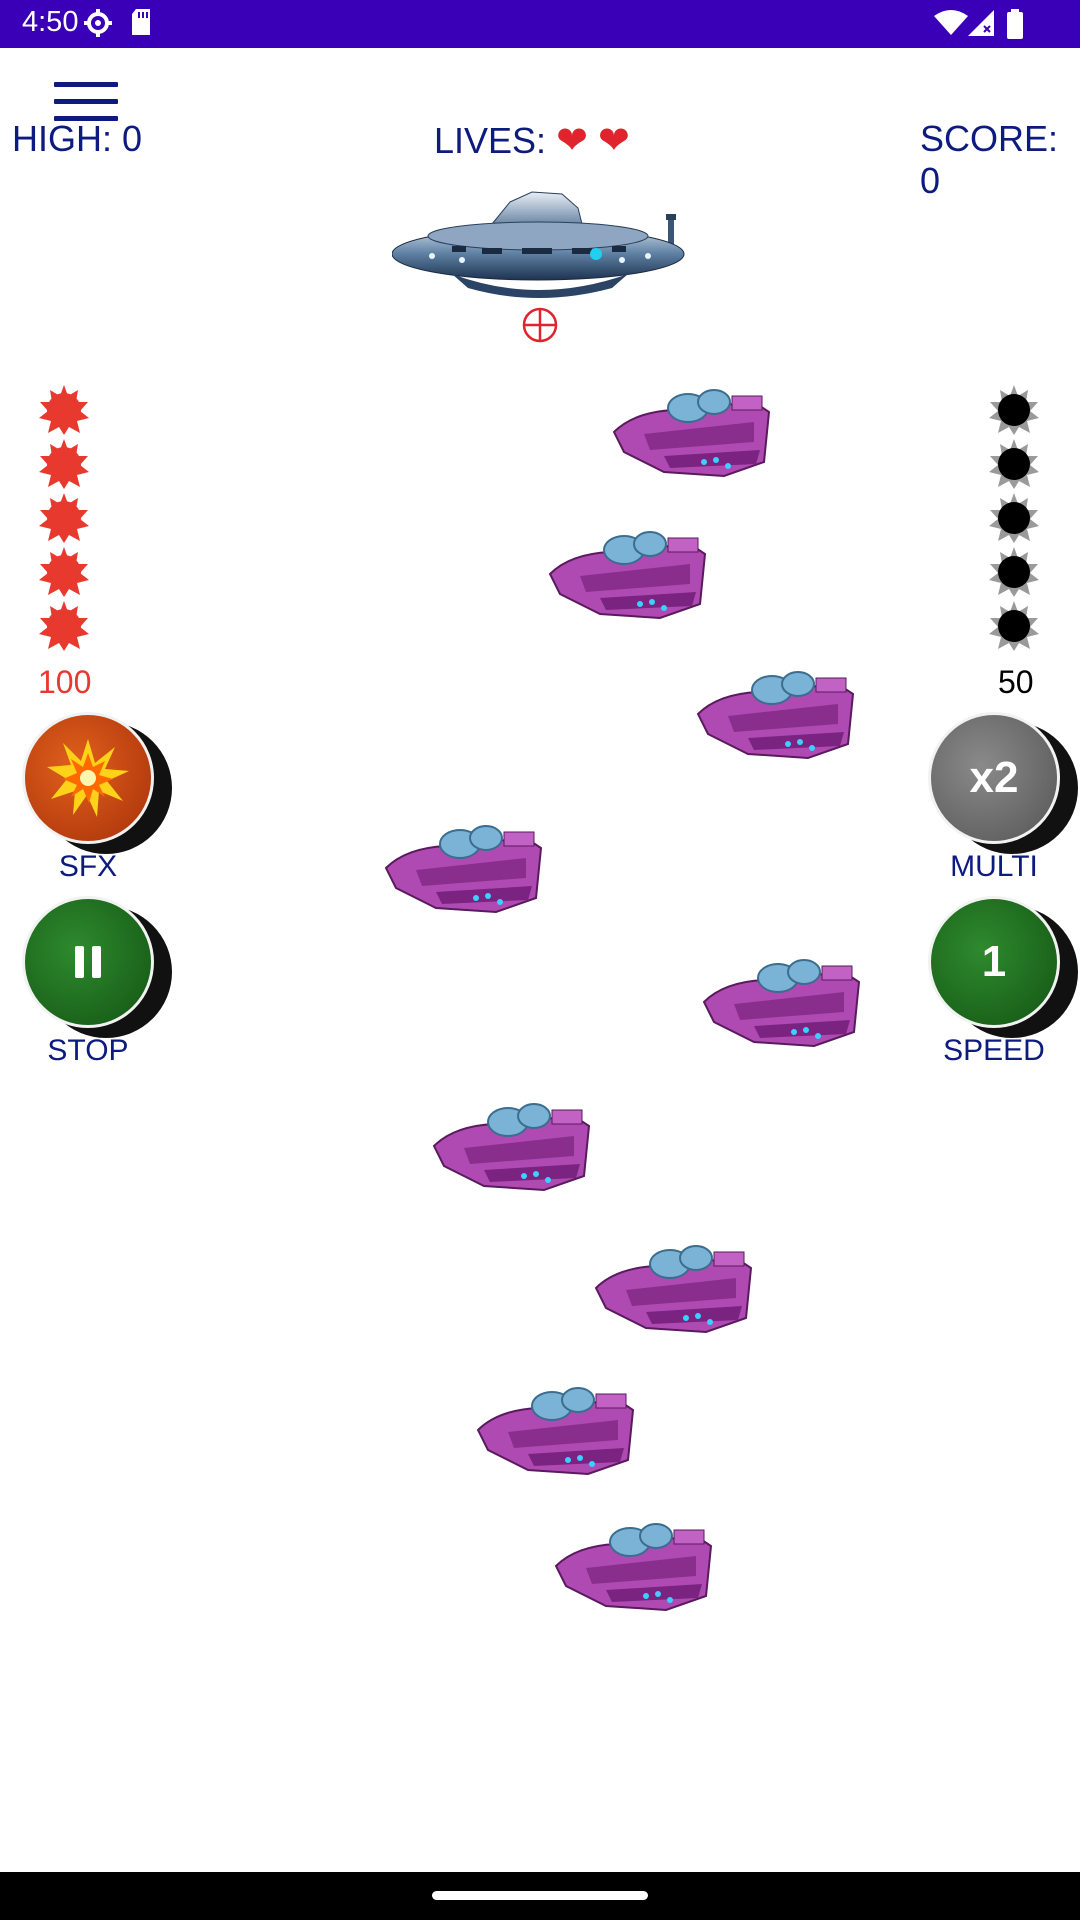  Describe the element at coordinates (994, 1050) in the screenshot. I see `speed-label: SPEED` at that location.